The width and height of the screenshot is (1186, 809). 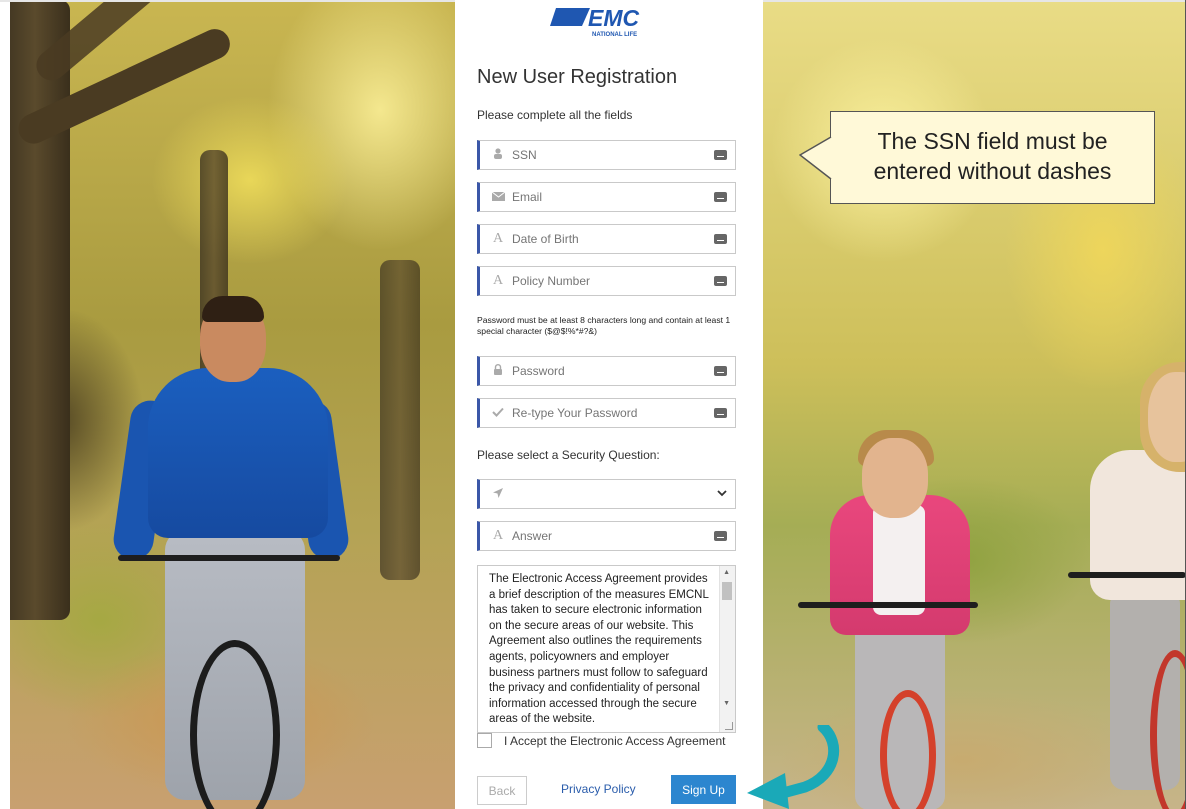 I want to click on answer-input, so click(x=612, y=536).